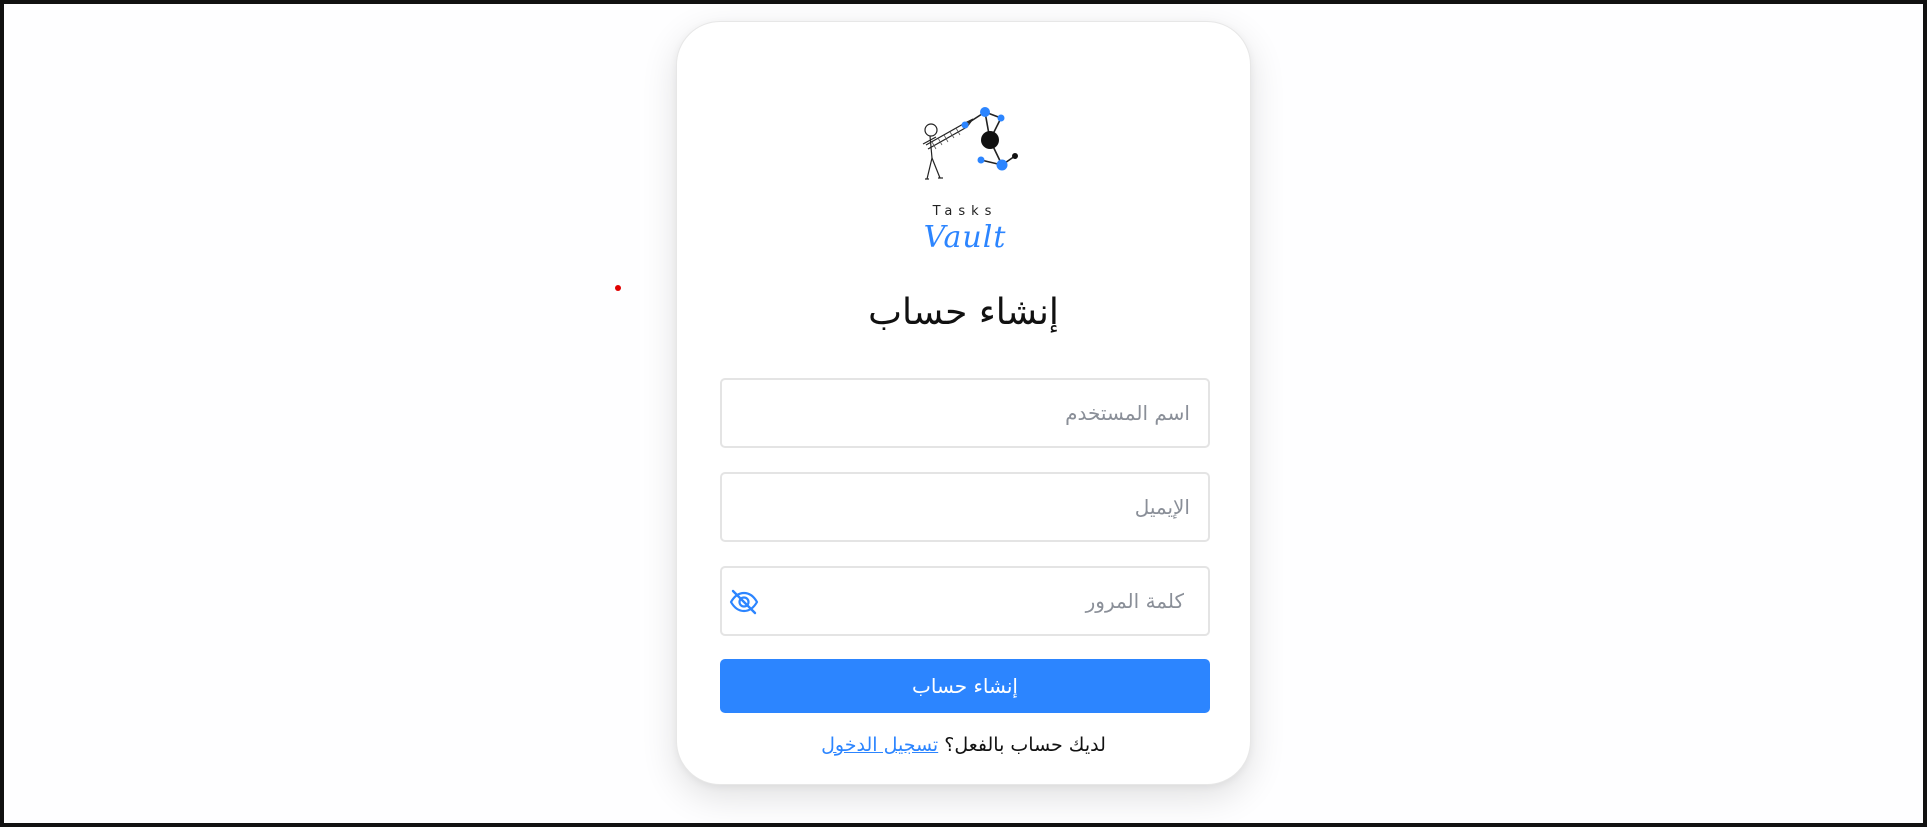 This screenshot has width=1927, height=827. I want to click on create-account-button: إنشاء حساب, so click(965, 686).